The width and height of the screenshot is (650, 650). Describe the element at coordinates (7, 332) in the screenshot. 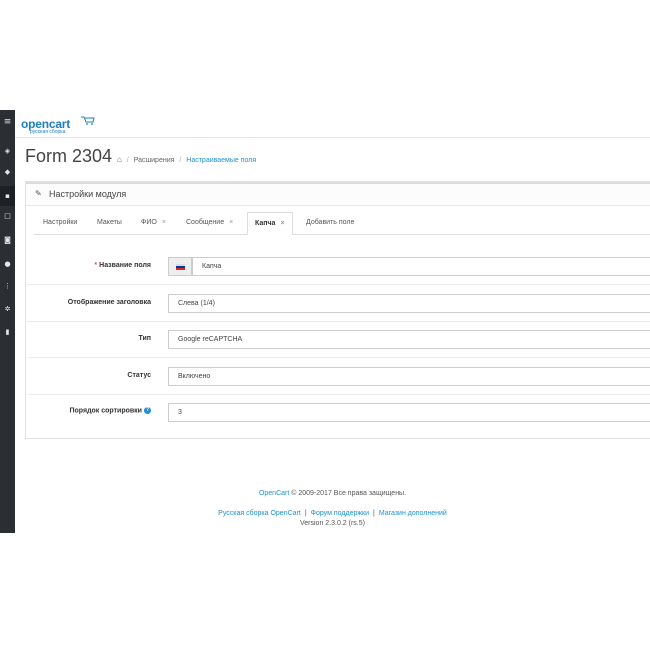

I see `chart-icon: ▮` at that location.